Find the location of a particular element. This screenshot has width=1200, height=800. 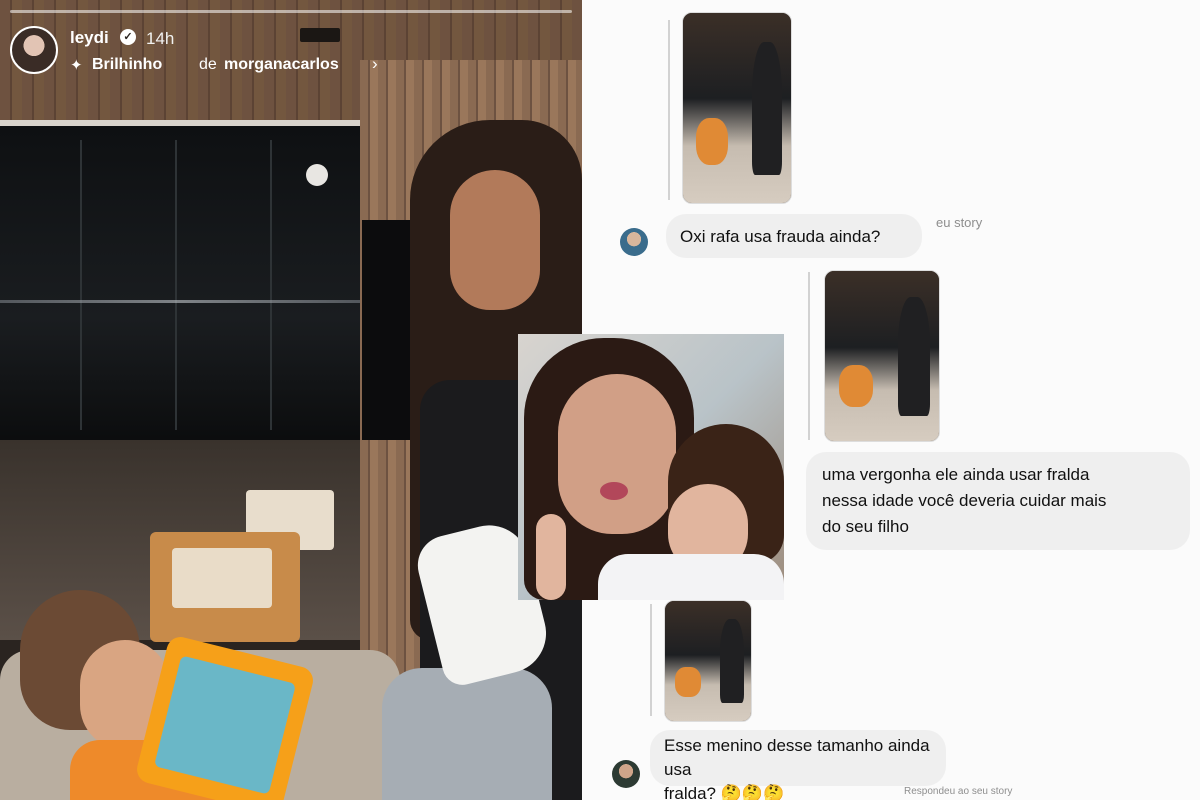

security-camera is located at coordinates (317, 175).